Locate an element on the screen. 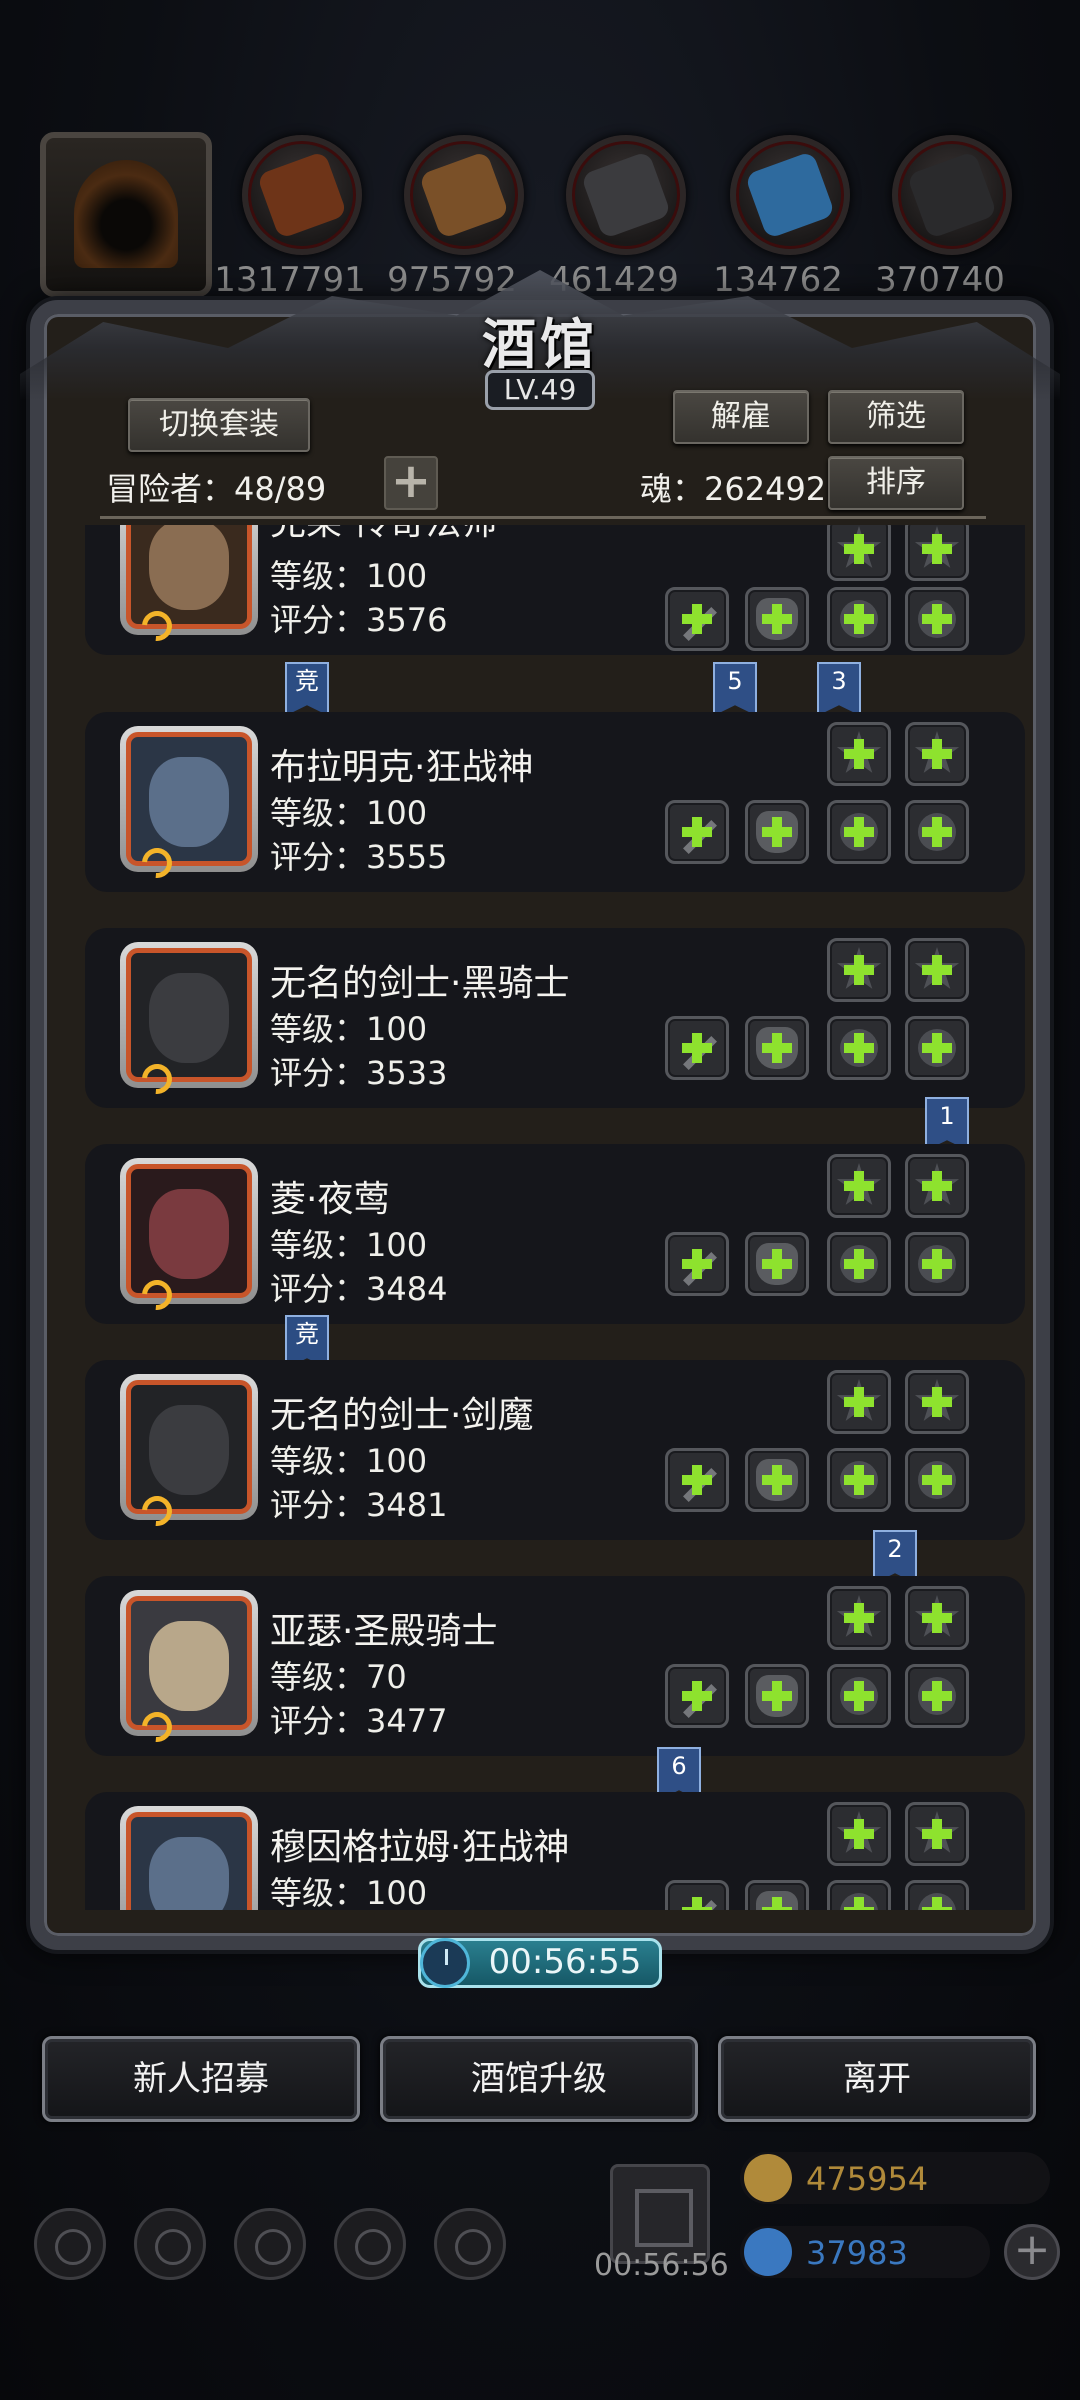 This screenshot has width=1080, height=2400. hero-score: 评分：3477 is located at coordinates (359, 1721).